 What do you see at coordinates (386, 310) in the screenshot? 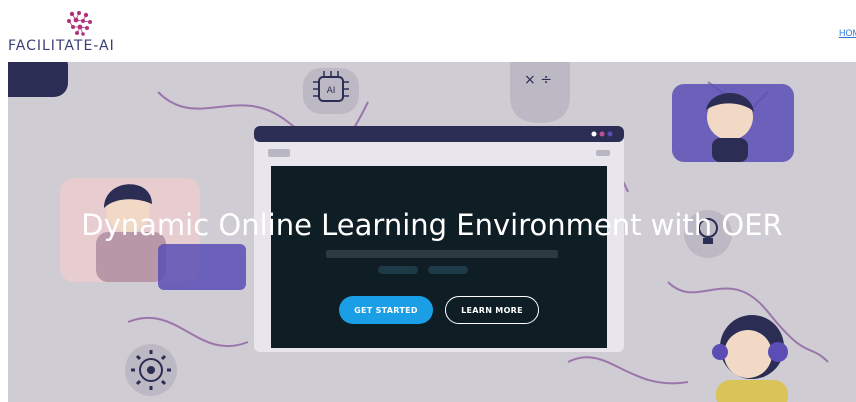
I see `get-started-button: GET STARTED` at bounding box center [386, 310].